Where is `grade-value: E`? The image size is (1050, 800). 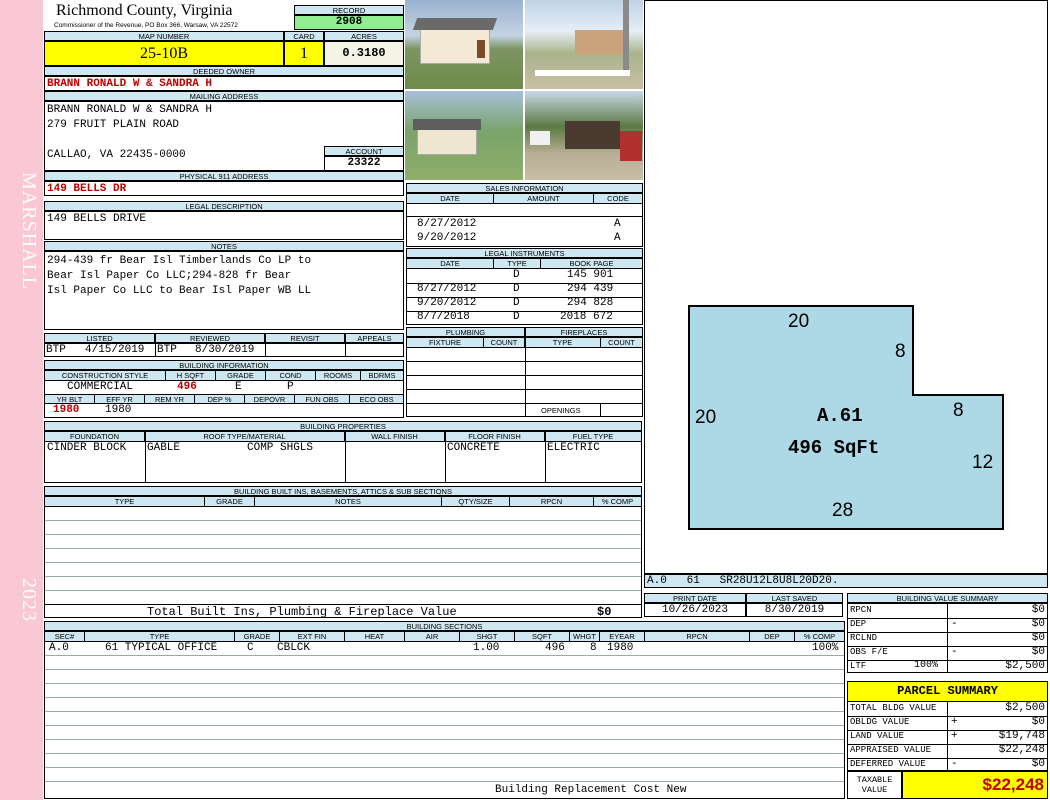 grade-value: E is located at coordinates (238, 387).